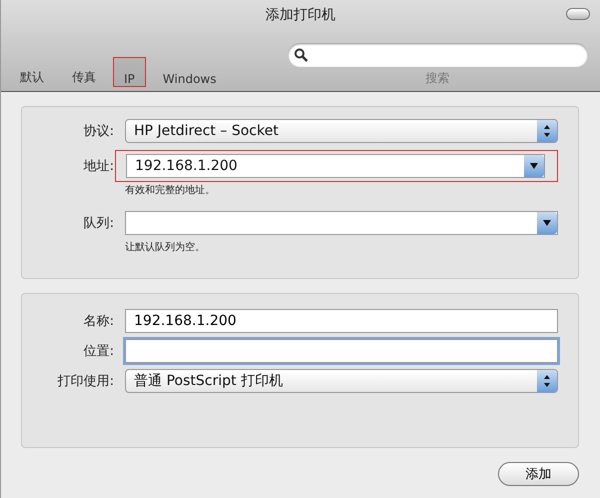 The image size is (600, 498). Describe the element at coordinates (32, 72) in the screenshot. I see `toolbar-tab: 默认` at that location.